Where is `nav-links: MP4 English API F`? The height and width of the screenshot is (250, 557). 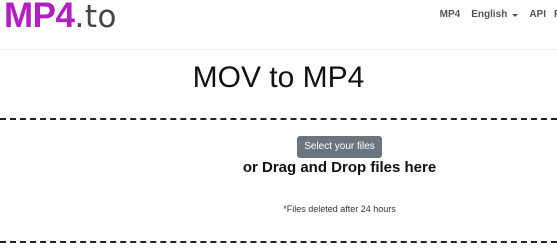
nav-links: MP4 English API F is located at coordinates (498, 14).